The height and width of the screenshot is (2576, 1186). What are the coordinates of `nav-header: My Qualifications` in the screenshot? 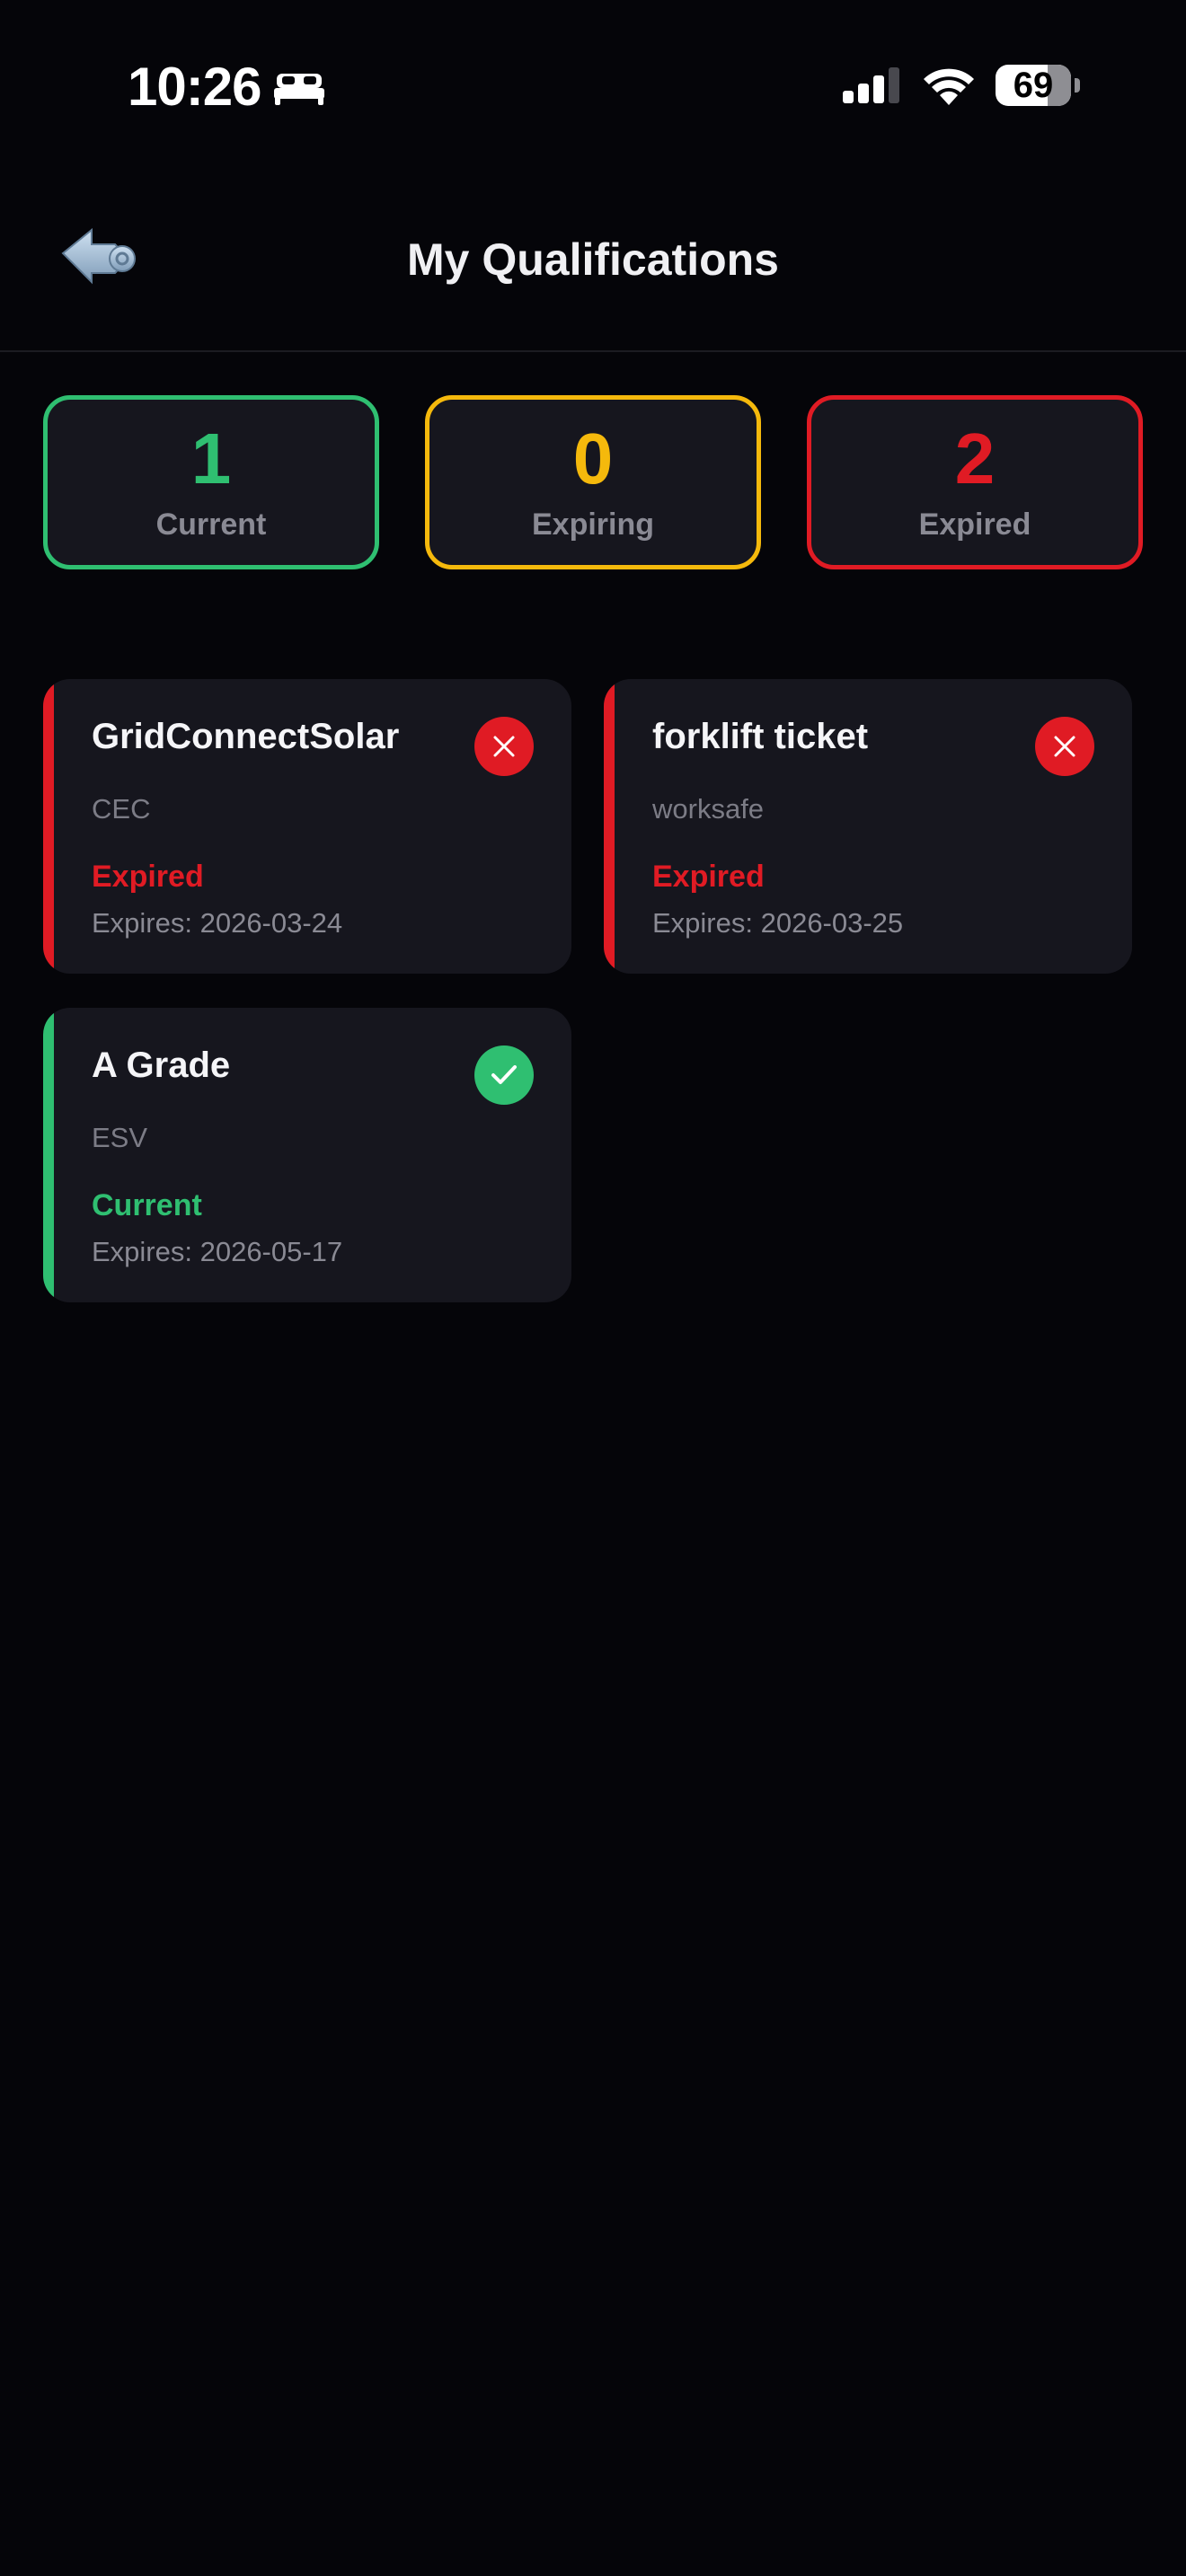 It's located at (593, 261).